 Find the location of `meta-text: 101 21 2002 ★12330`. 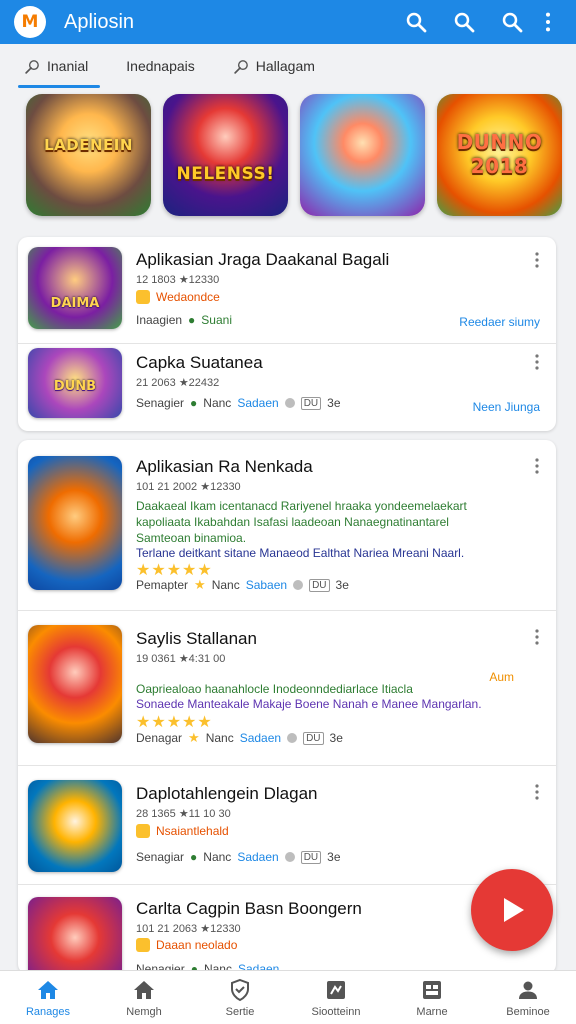

meta-text: 101 21 2002 ★12330 is located at coordinates (188, 487).